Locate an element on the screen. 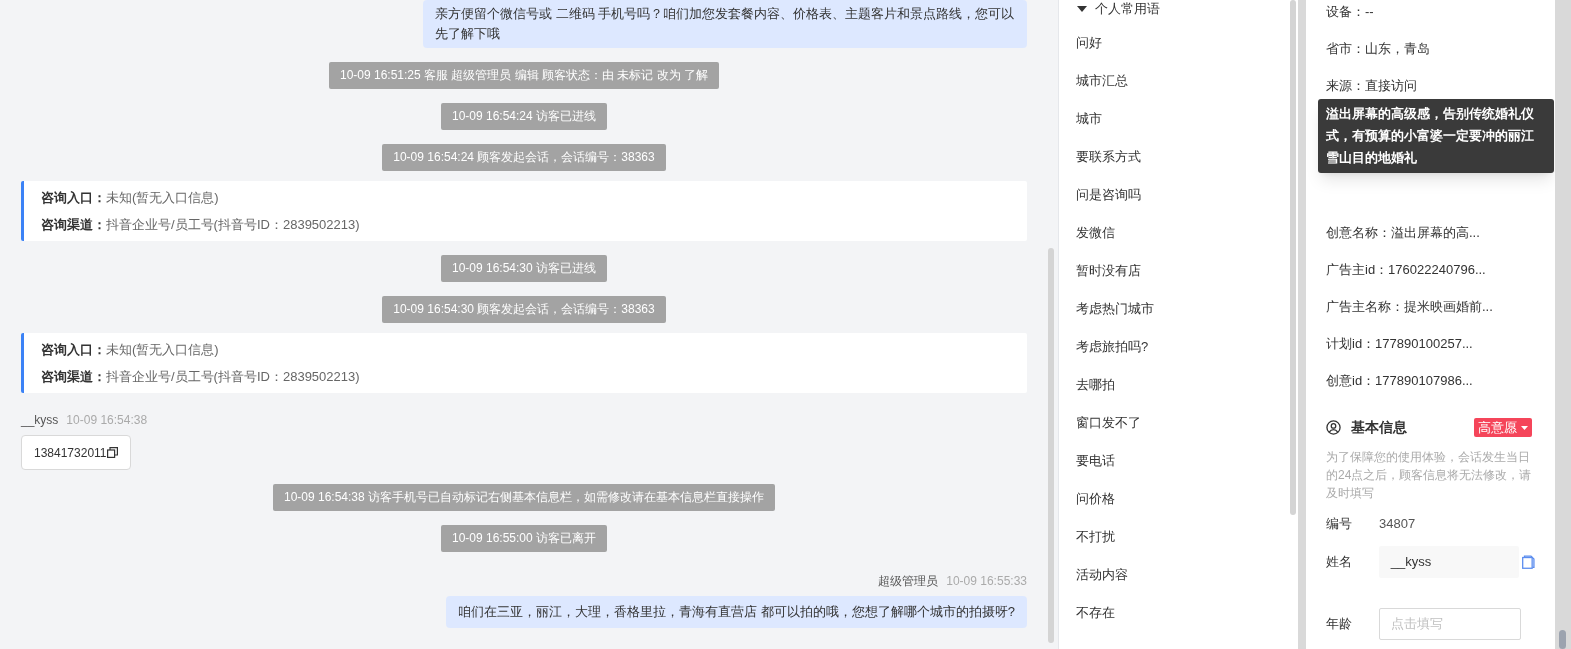 The image size is (1571, 649). field-label: 编号 is located at coordinates (1339, 524).